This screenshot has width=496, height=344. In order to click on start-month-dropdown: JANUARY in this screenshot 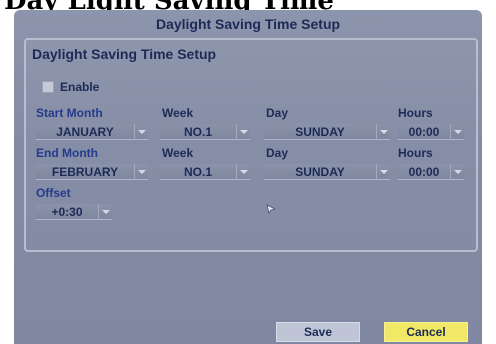, I will do `click(92, 131)`.